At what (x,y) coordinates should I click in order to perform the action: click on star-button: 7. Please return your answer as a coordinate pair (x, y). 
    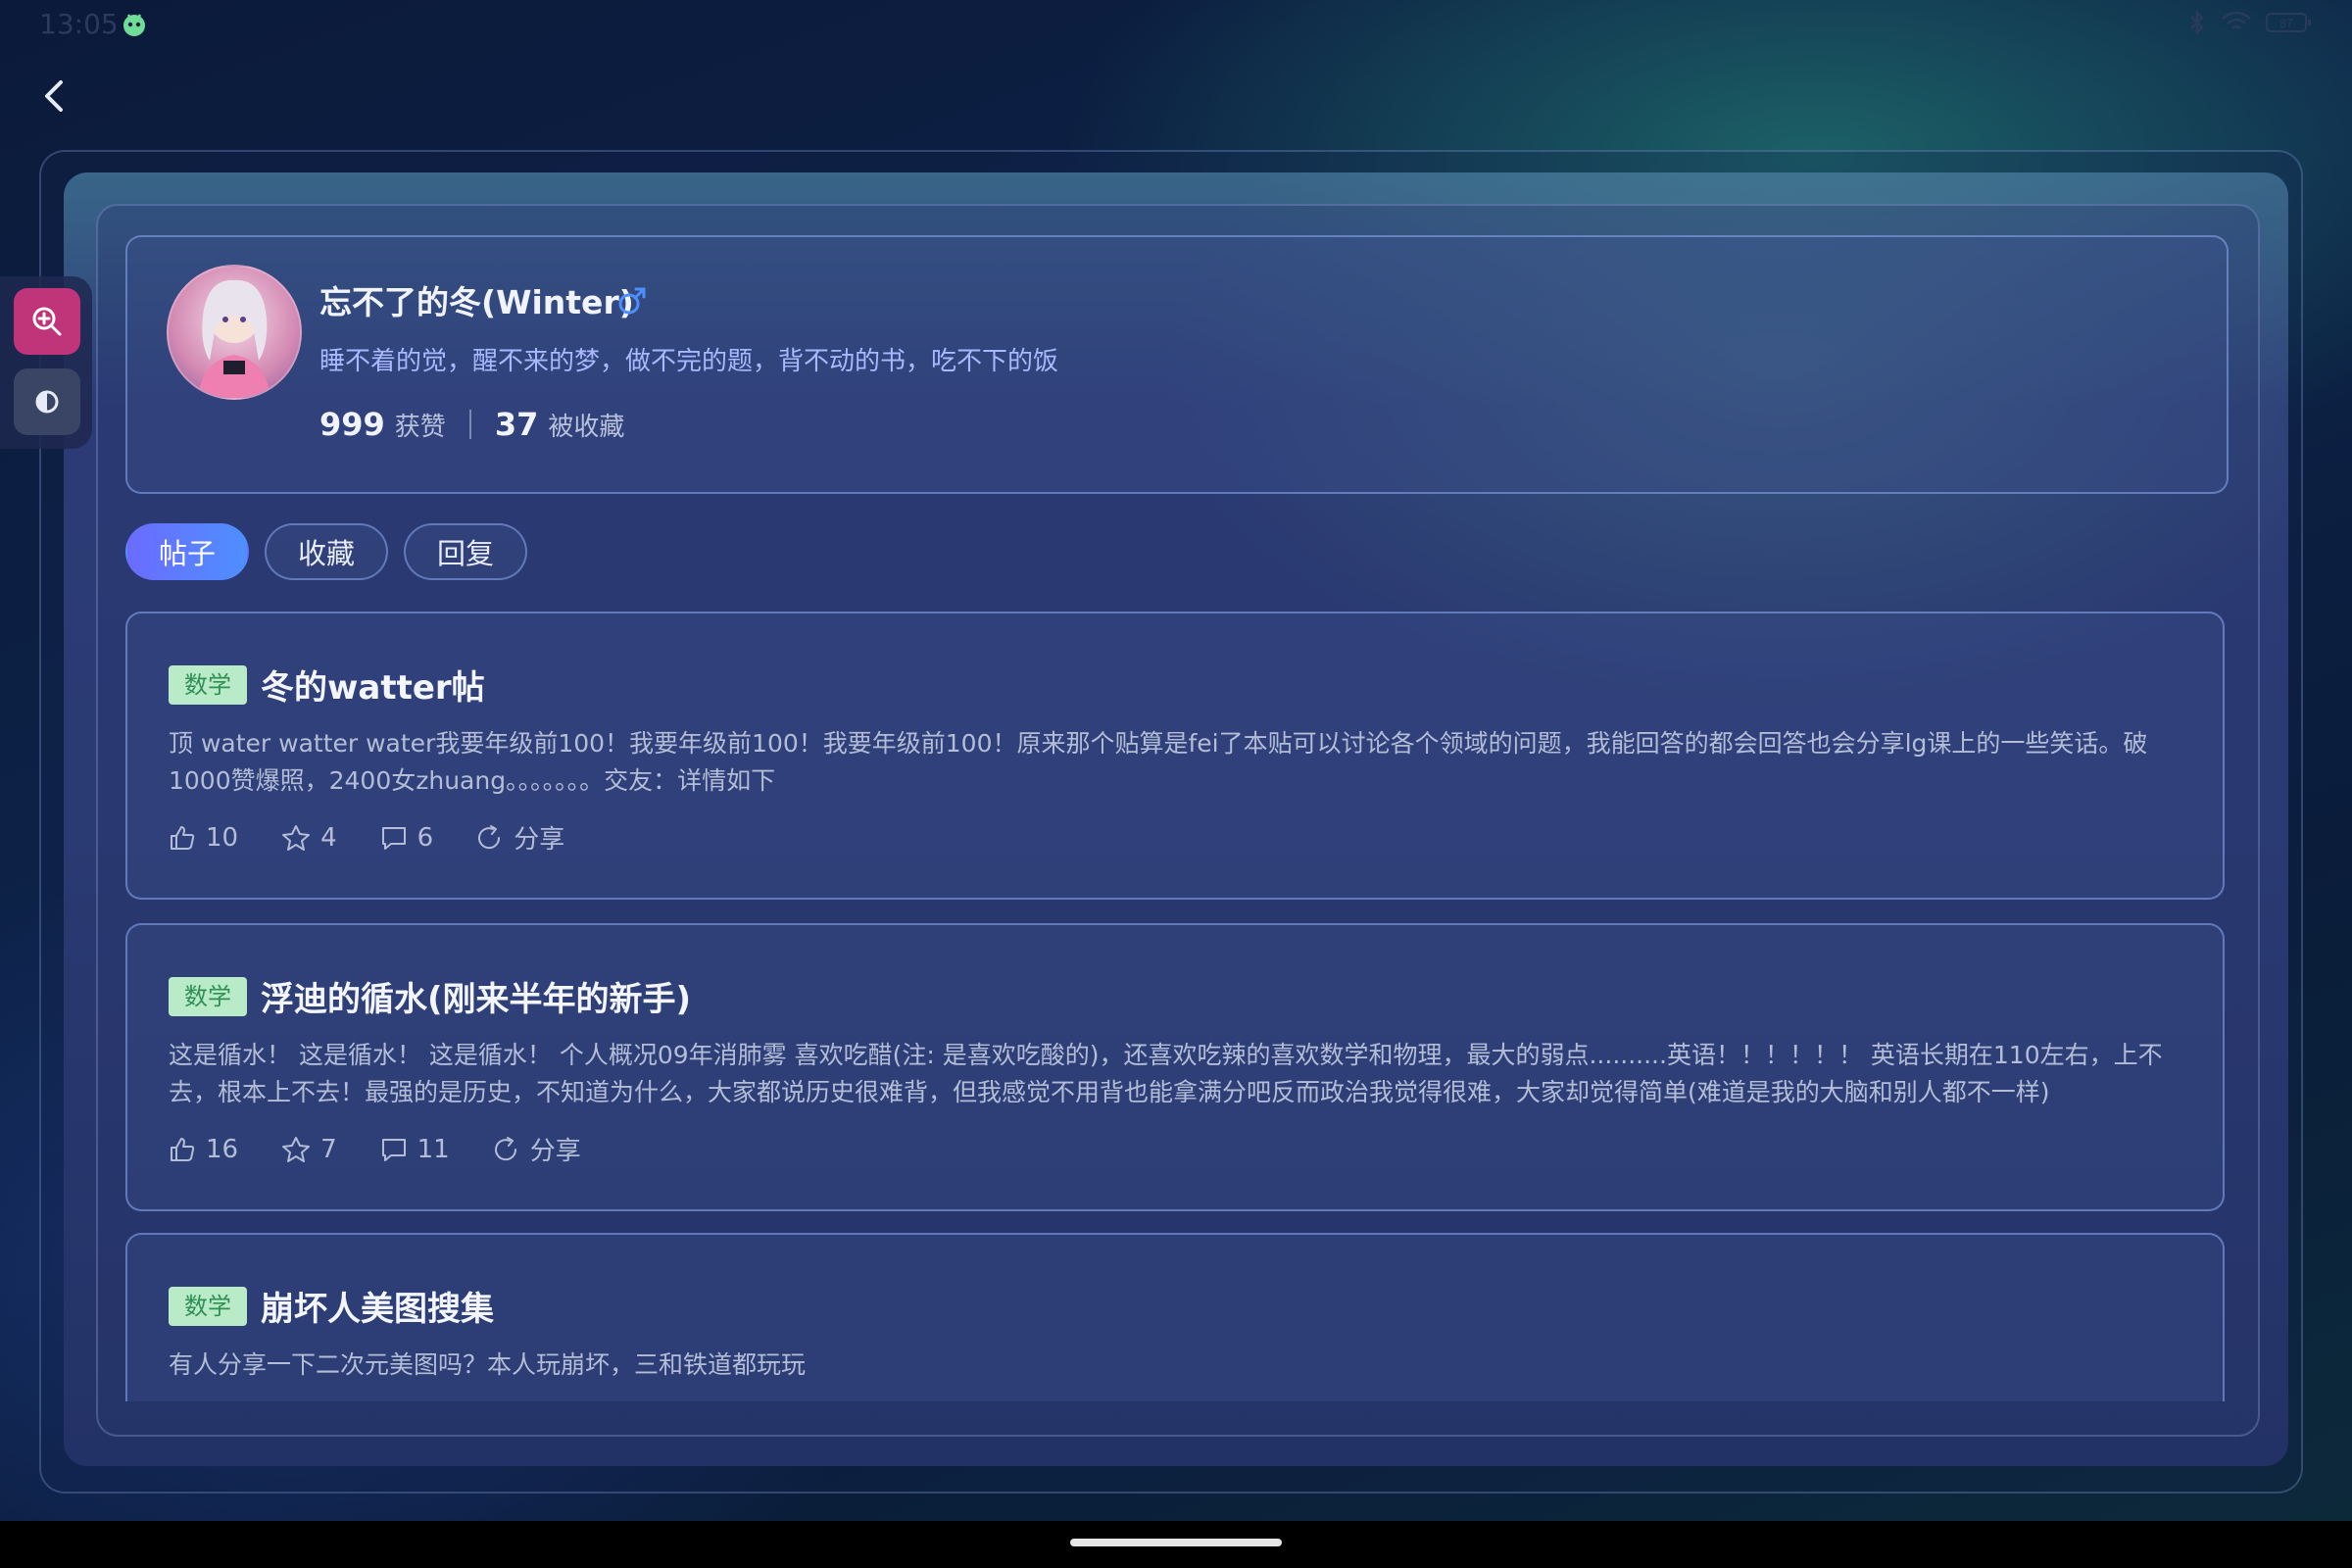
    Looking at the image, I should click on (309, 1149).